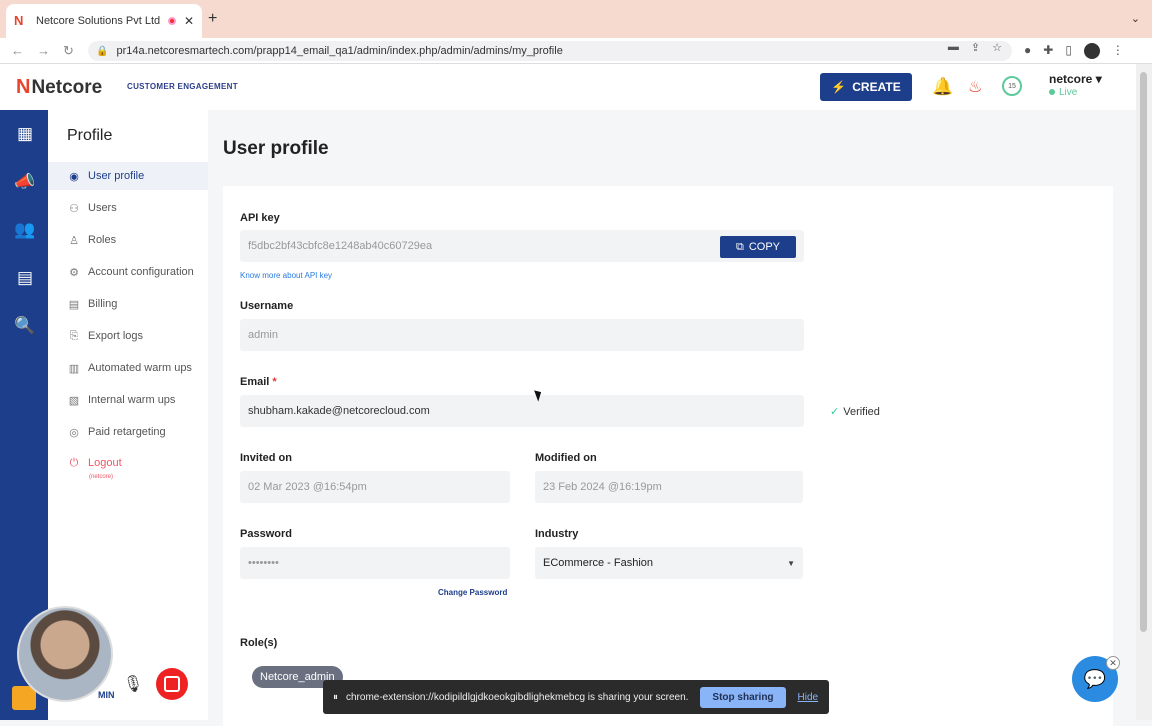 The height and width of the screenshot is (726, 1152). What do you see at coordinates (25, 183) in the screenshot?
I see `campaign-megaphone-icon: 📣` at bounding box center [25, 183].